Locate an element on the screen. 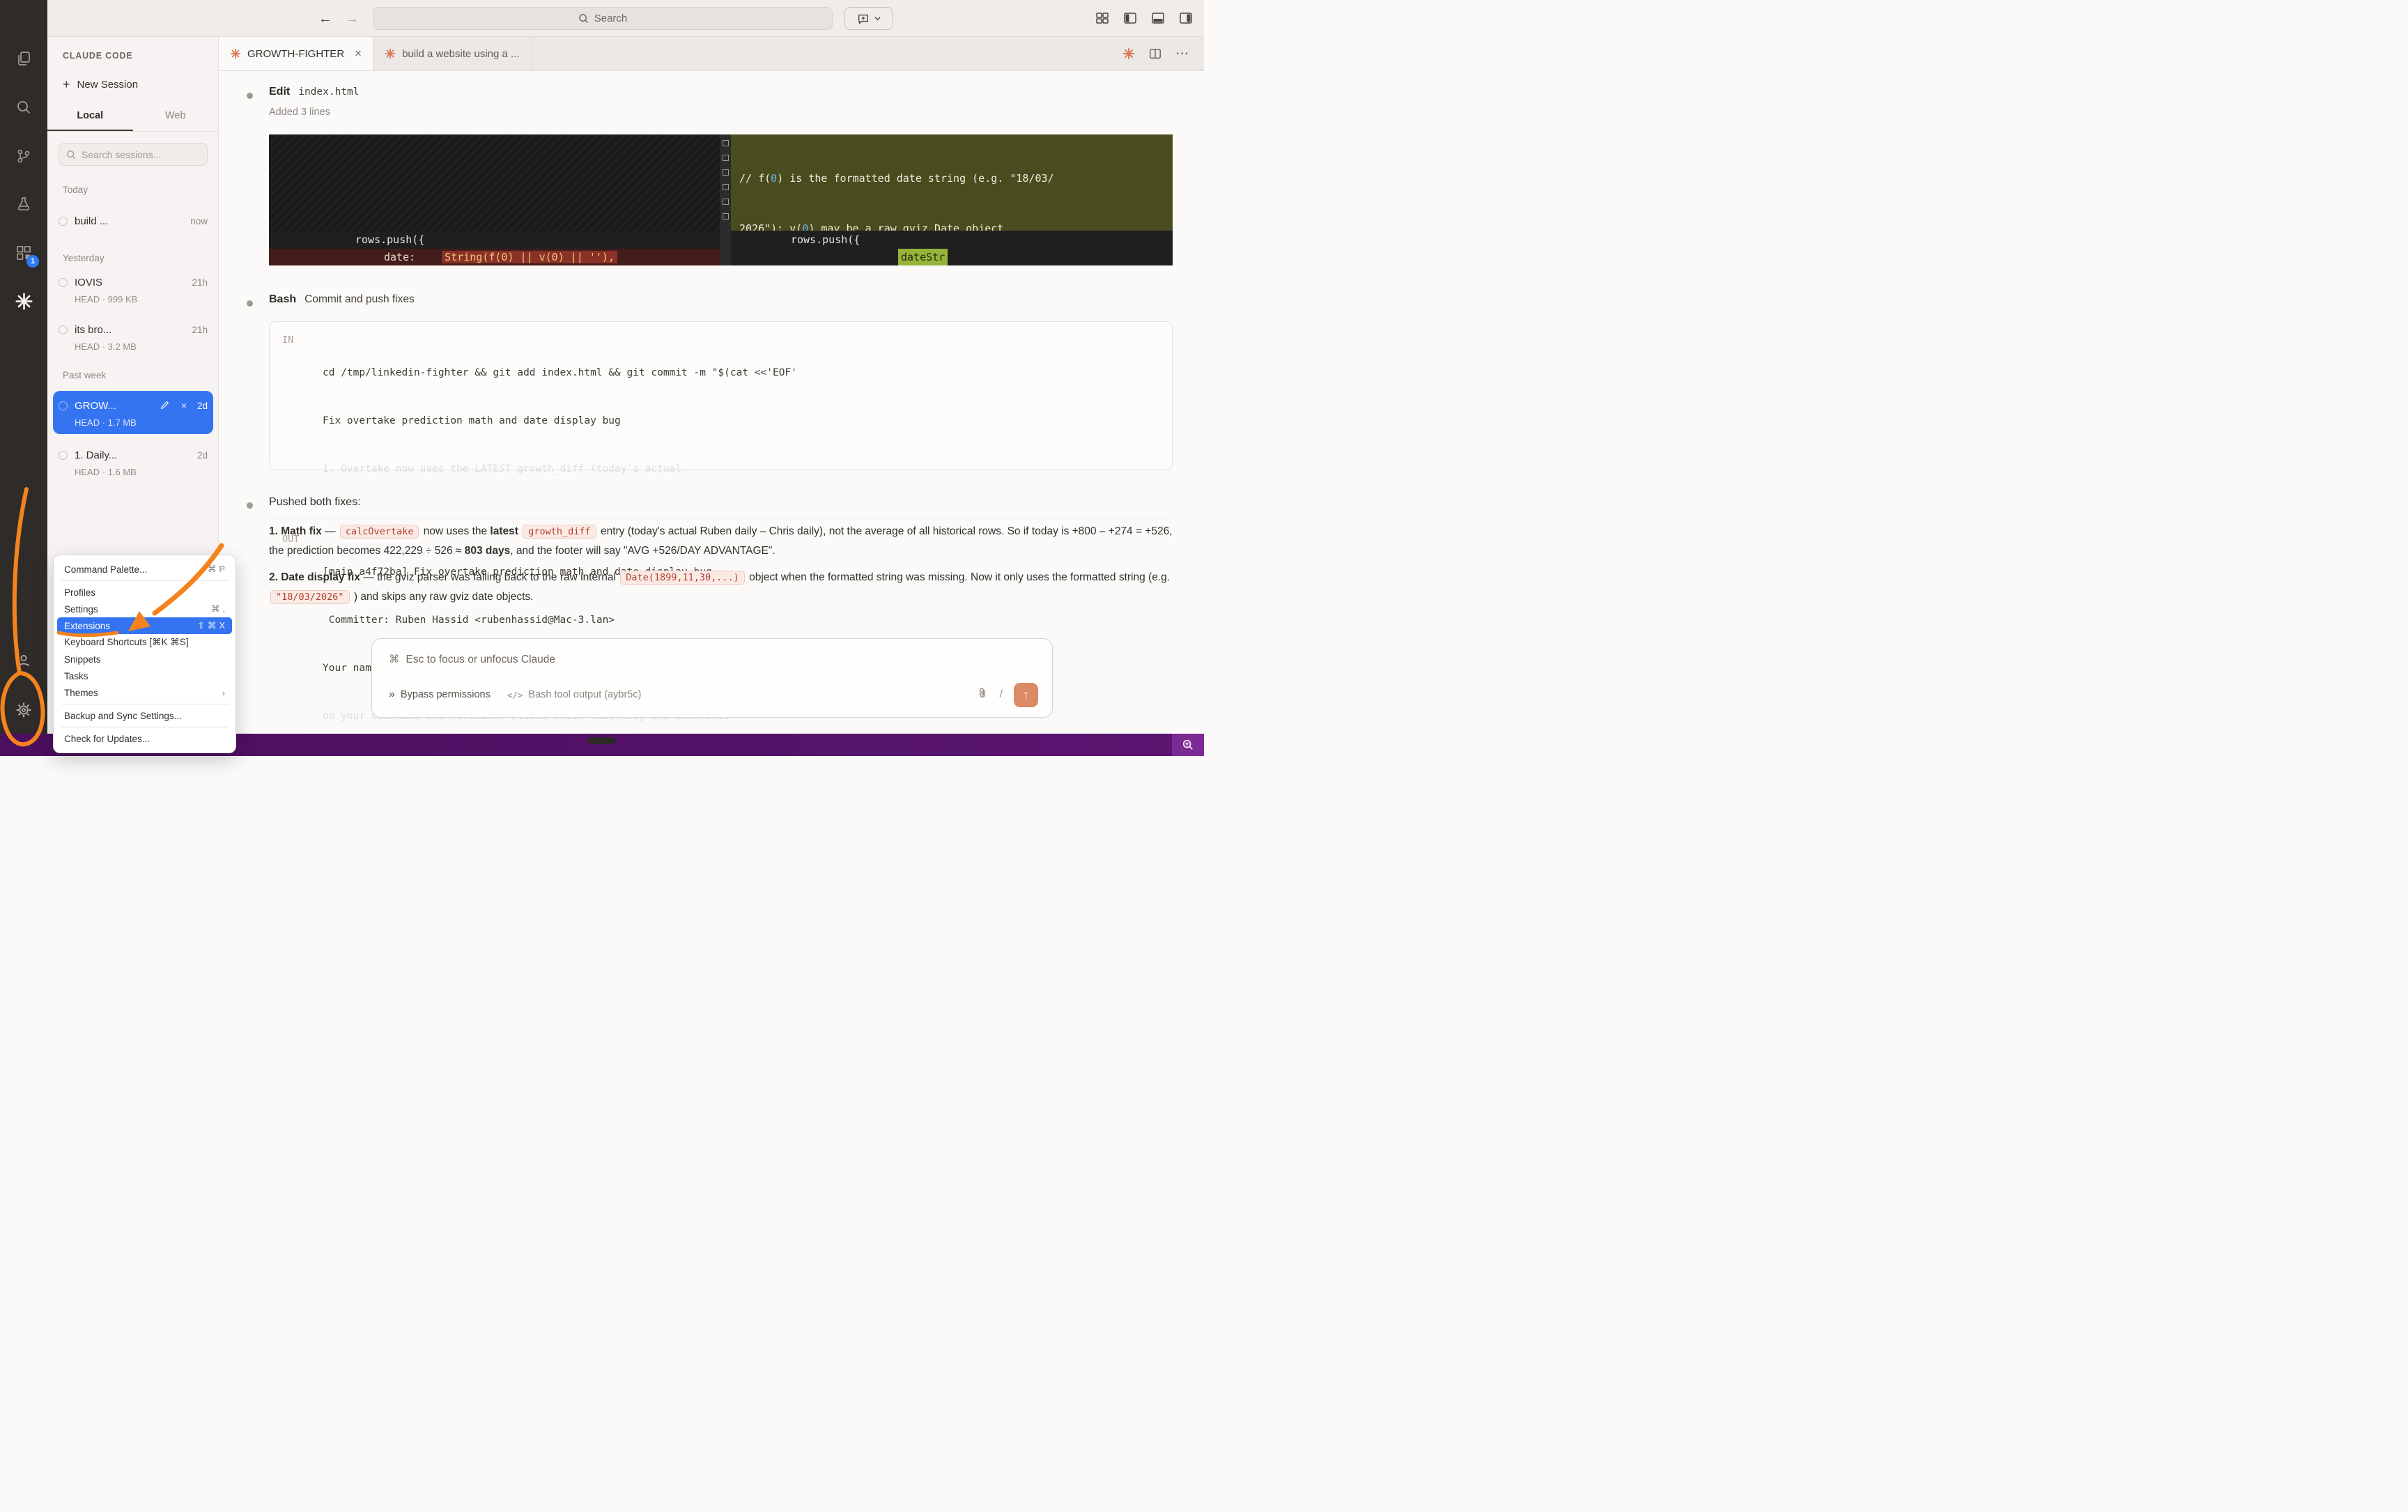 Image resolution: width=2408 pixels, height=1512 pixels. send-button: ↑ is located at coordinates (1026, 694).